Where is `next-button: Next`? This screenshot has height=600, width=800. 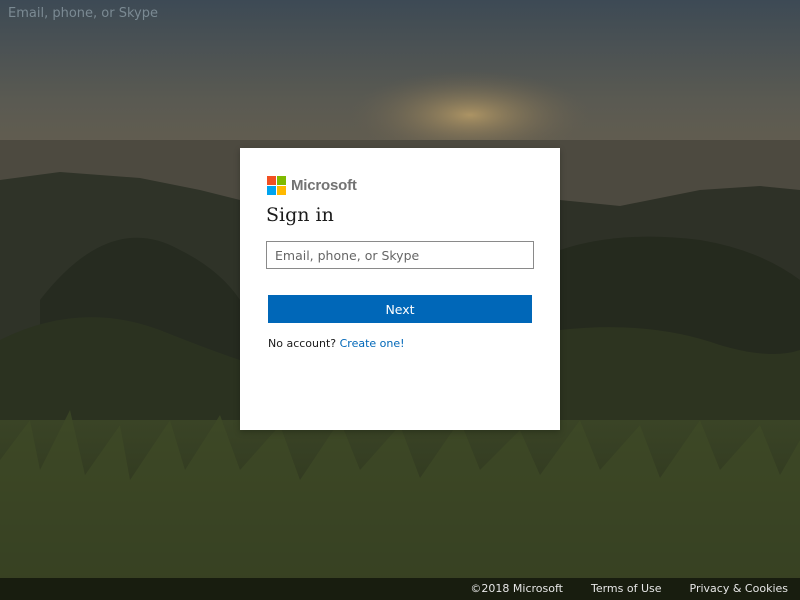 next-button: Next is located at coordinates (400, 309).